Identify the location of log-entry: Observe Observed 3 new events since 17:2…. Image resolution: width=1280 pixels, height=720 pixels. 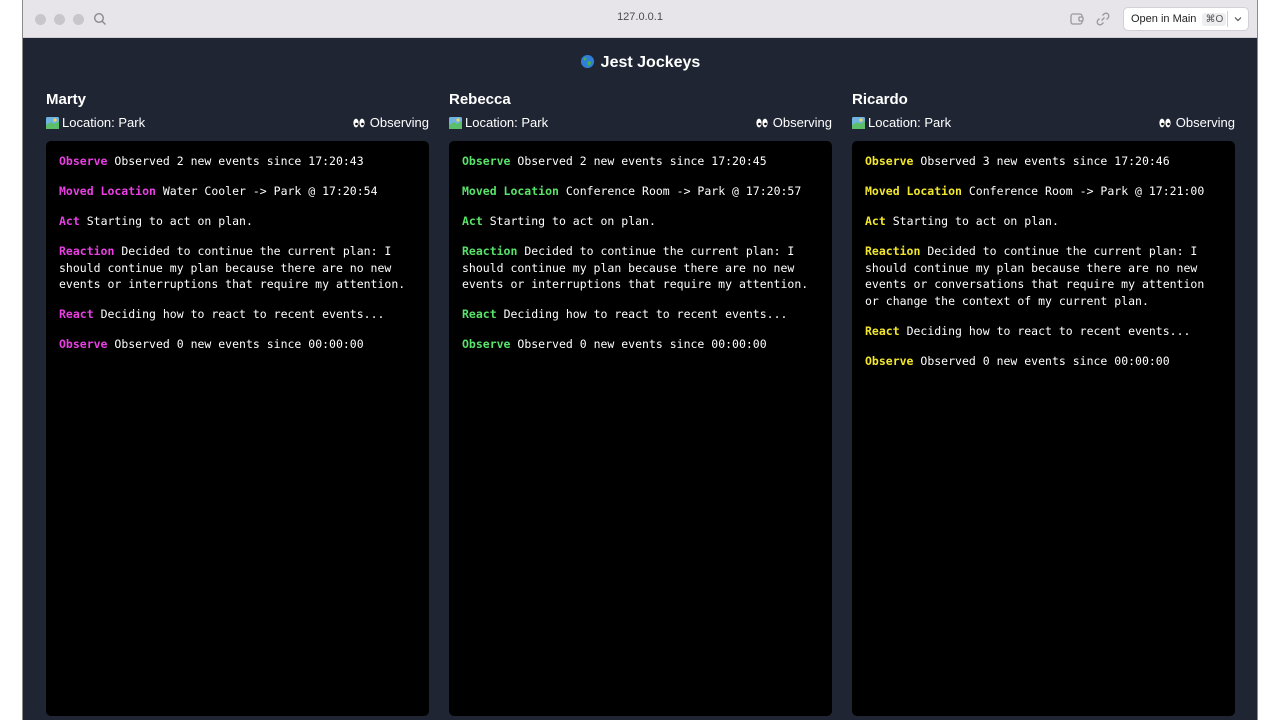
(1043, 161).